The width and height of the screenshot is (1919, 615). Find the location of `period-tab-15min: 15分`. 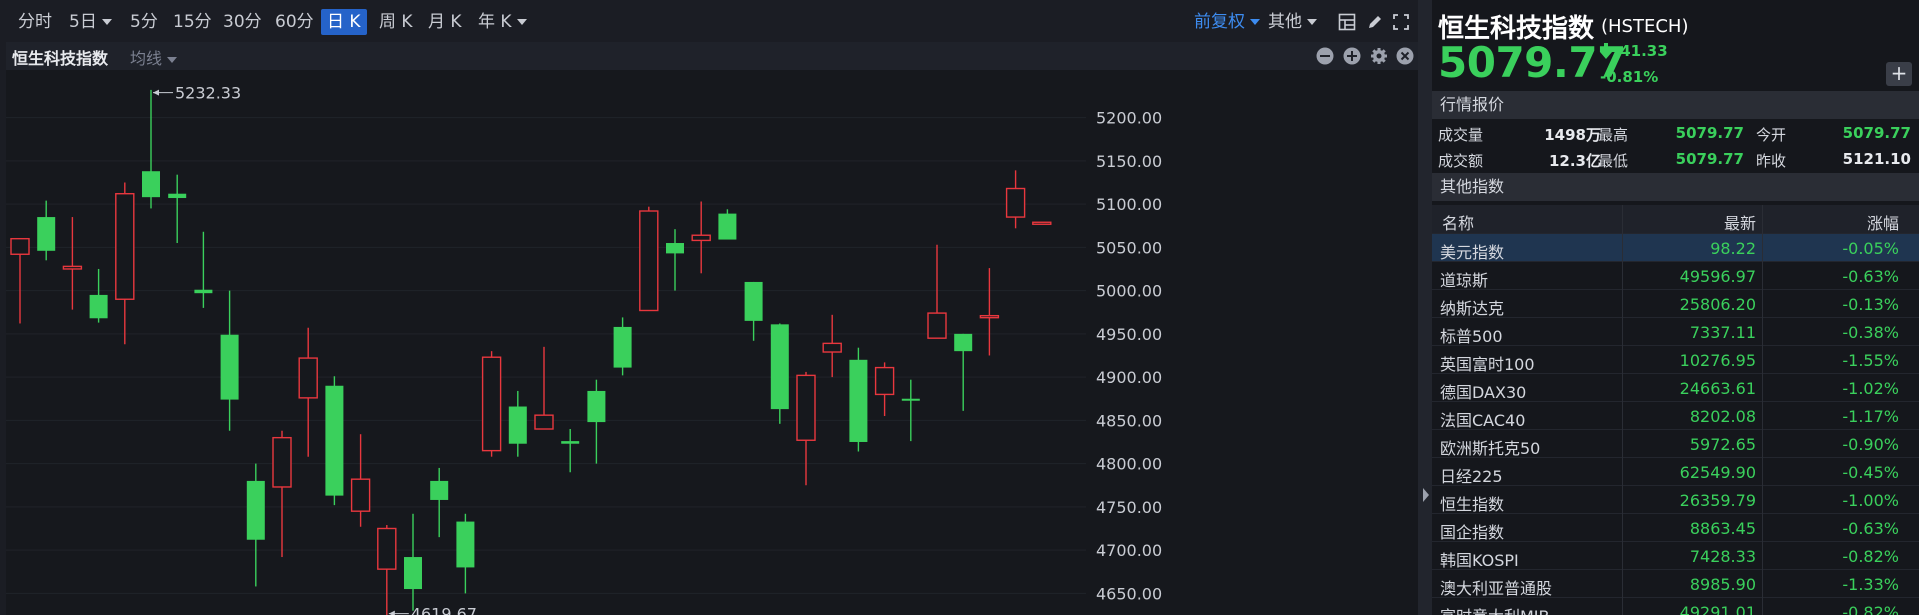

period-tab-15min: 15分 is located at coordinates (192, 22).